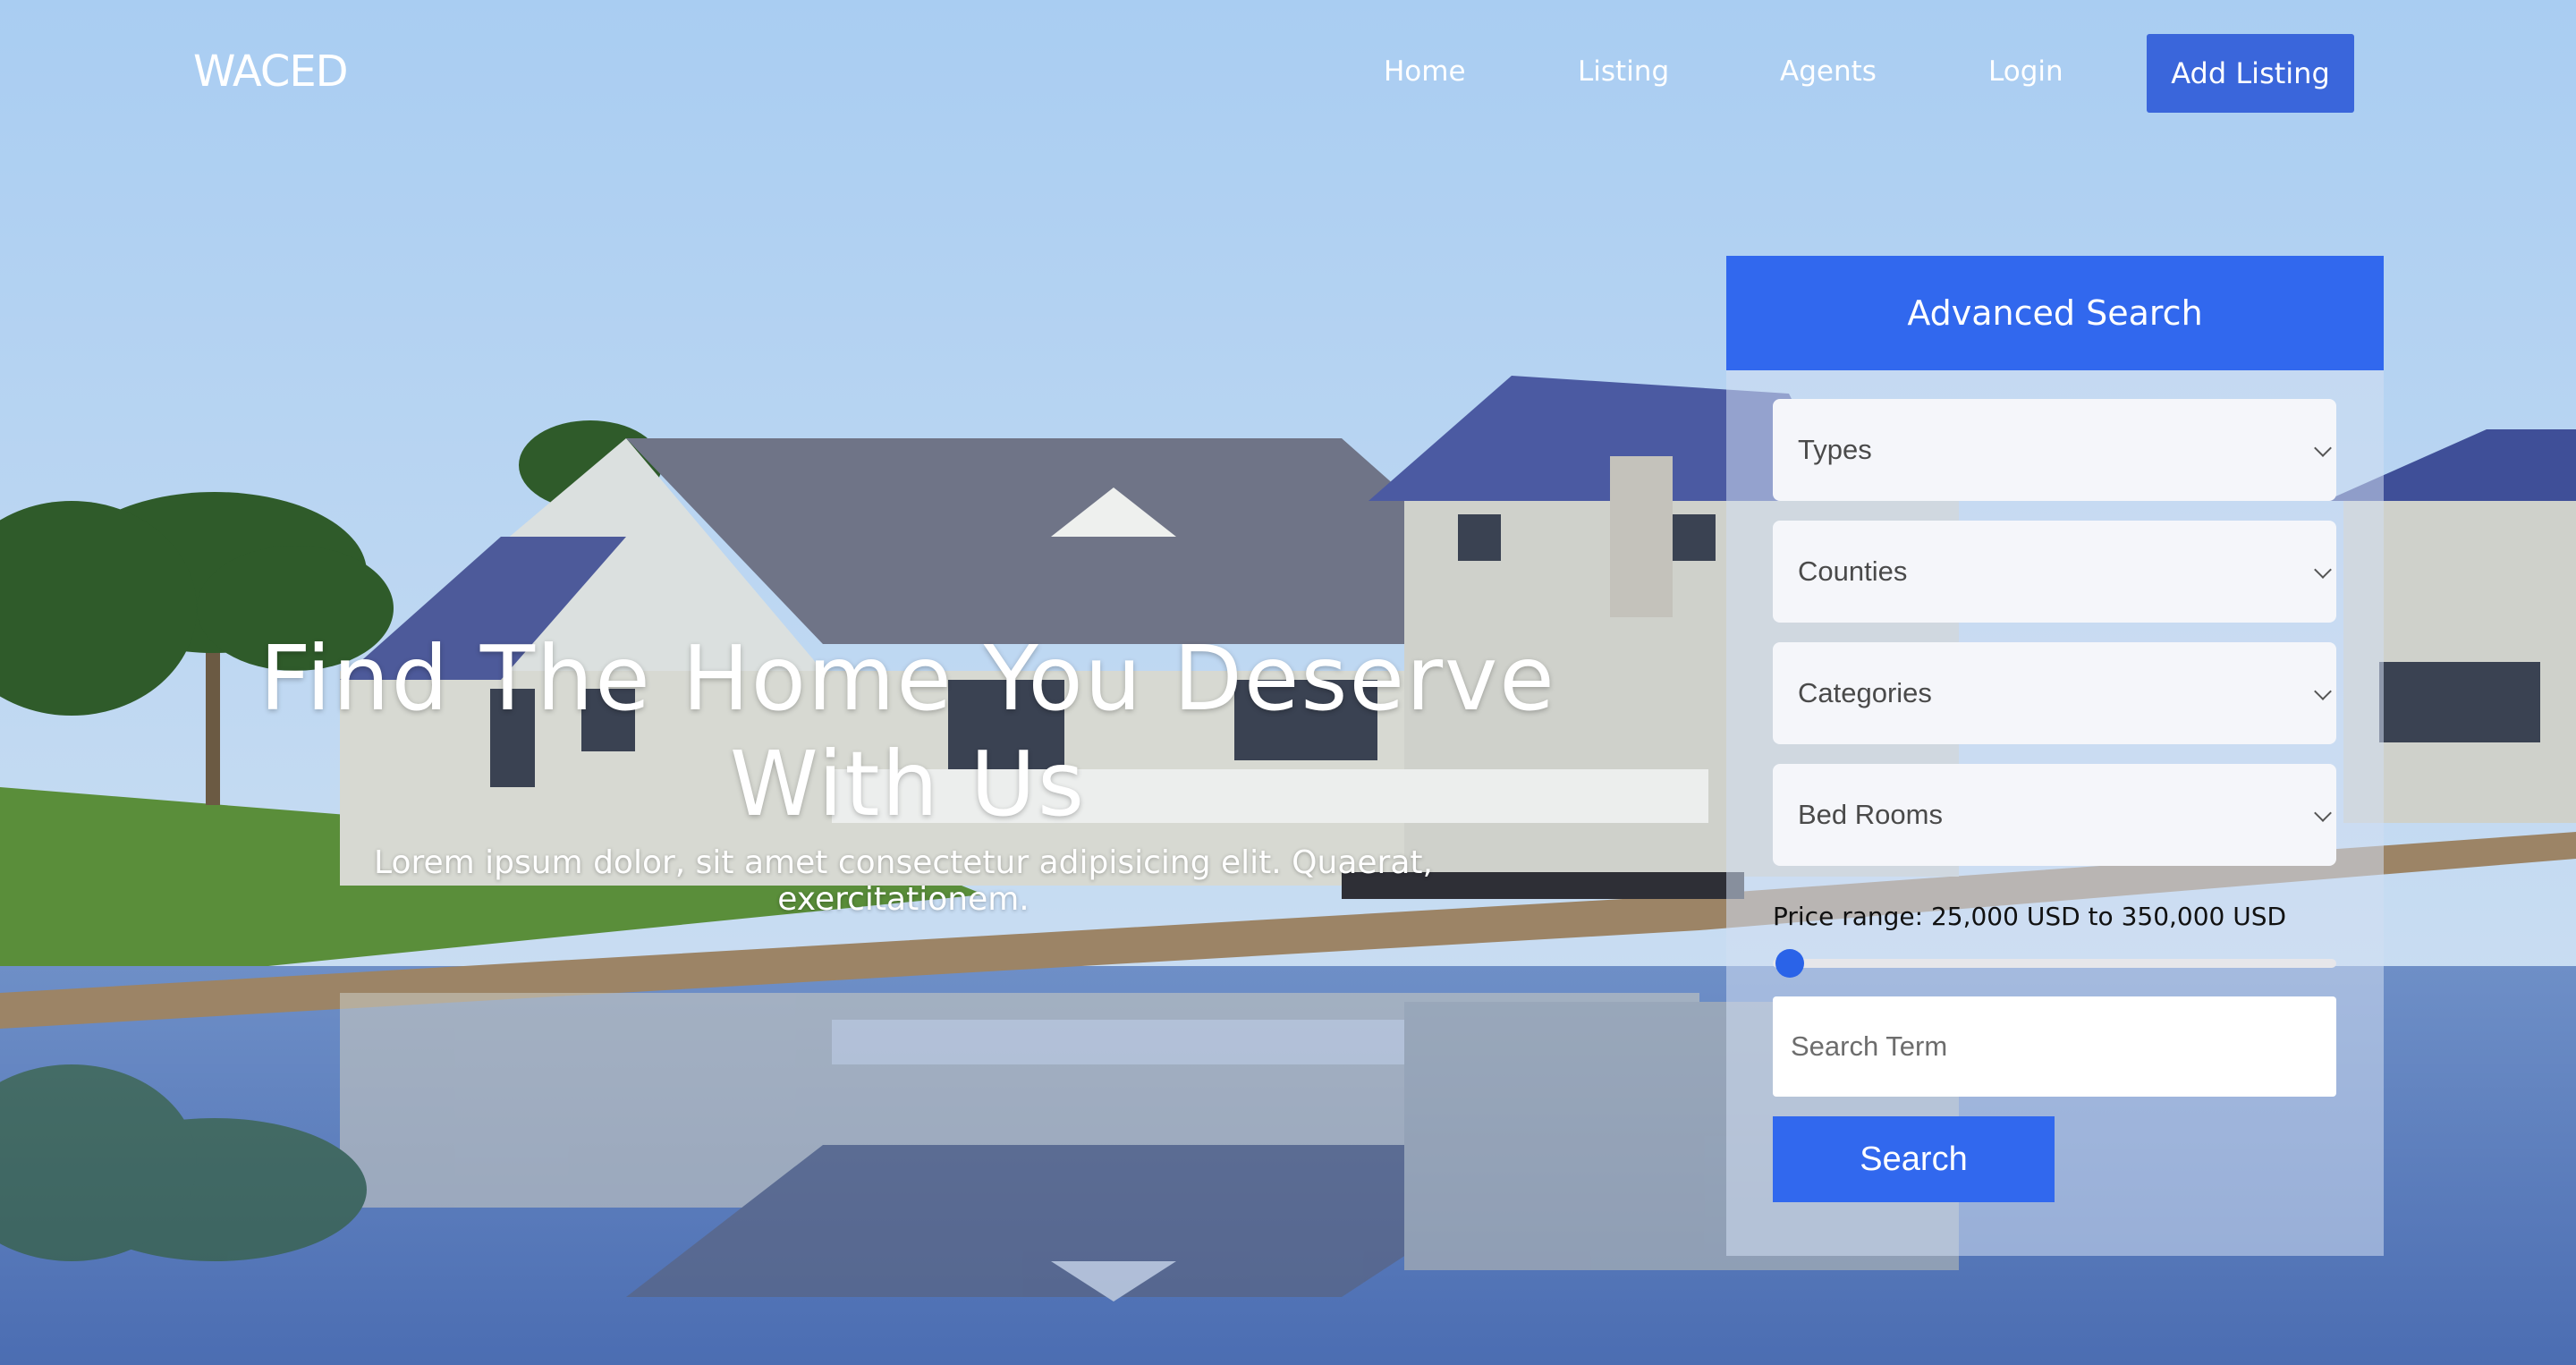 This screenshot has height=1365, width=2576. Describe the element at coordinates (1425, 71) in the screenshot. I see `nav-home-link: Home` at that location.